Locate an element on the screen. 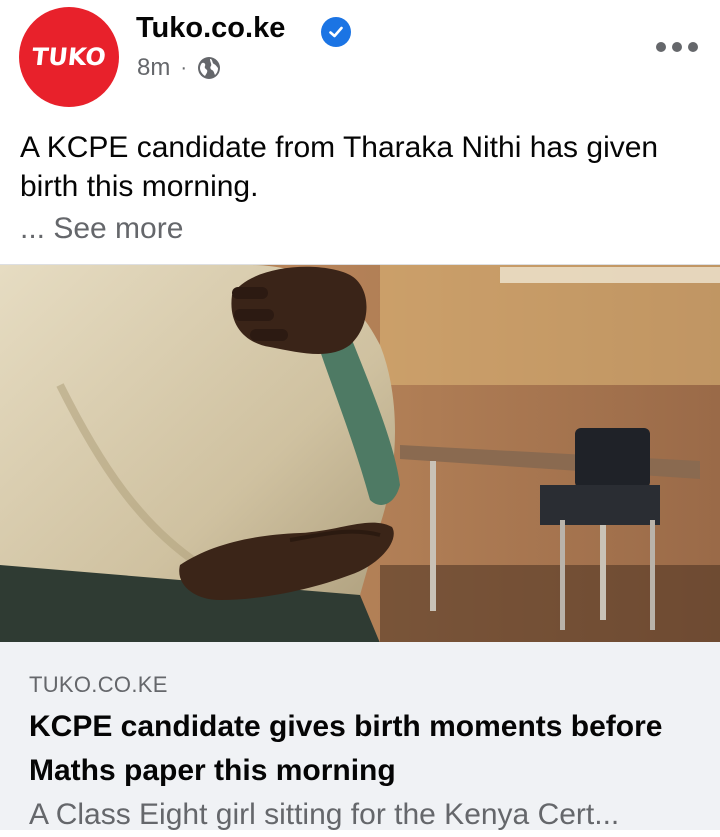 The image size is (720, 837). post-meta: 8m · is located at coordinates (179, 68).